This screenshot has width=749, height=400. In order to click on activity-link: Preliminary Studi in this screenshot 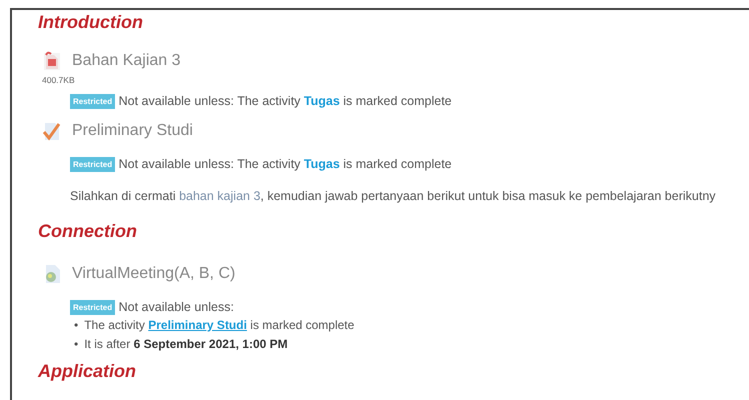, I will do `click(197, 325)`.